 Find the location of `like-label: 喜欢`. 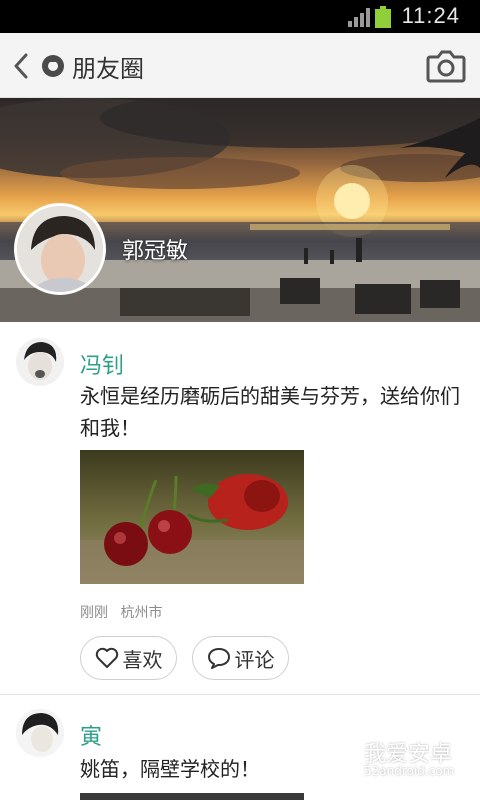

like-label: 喜欢 is located at coordinates (142, 659).